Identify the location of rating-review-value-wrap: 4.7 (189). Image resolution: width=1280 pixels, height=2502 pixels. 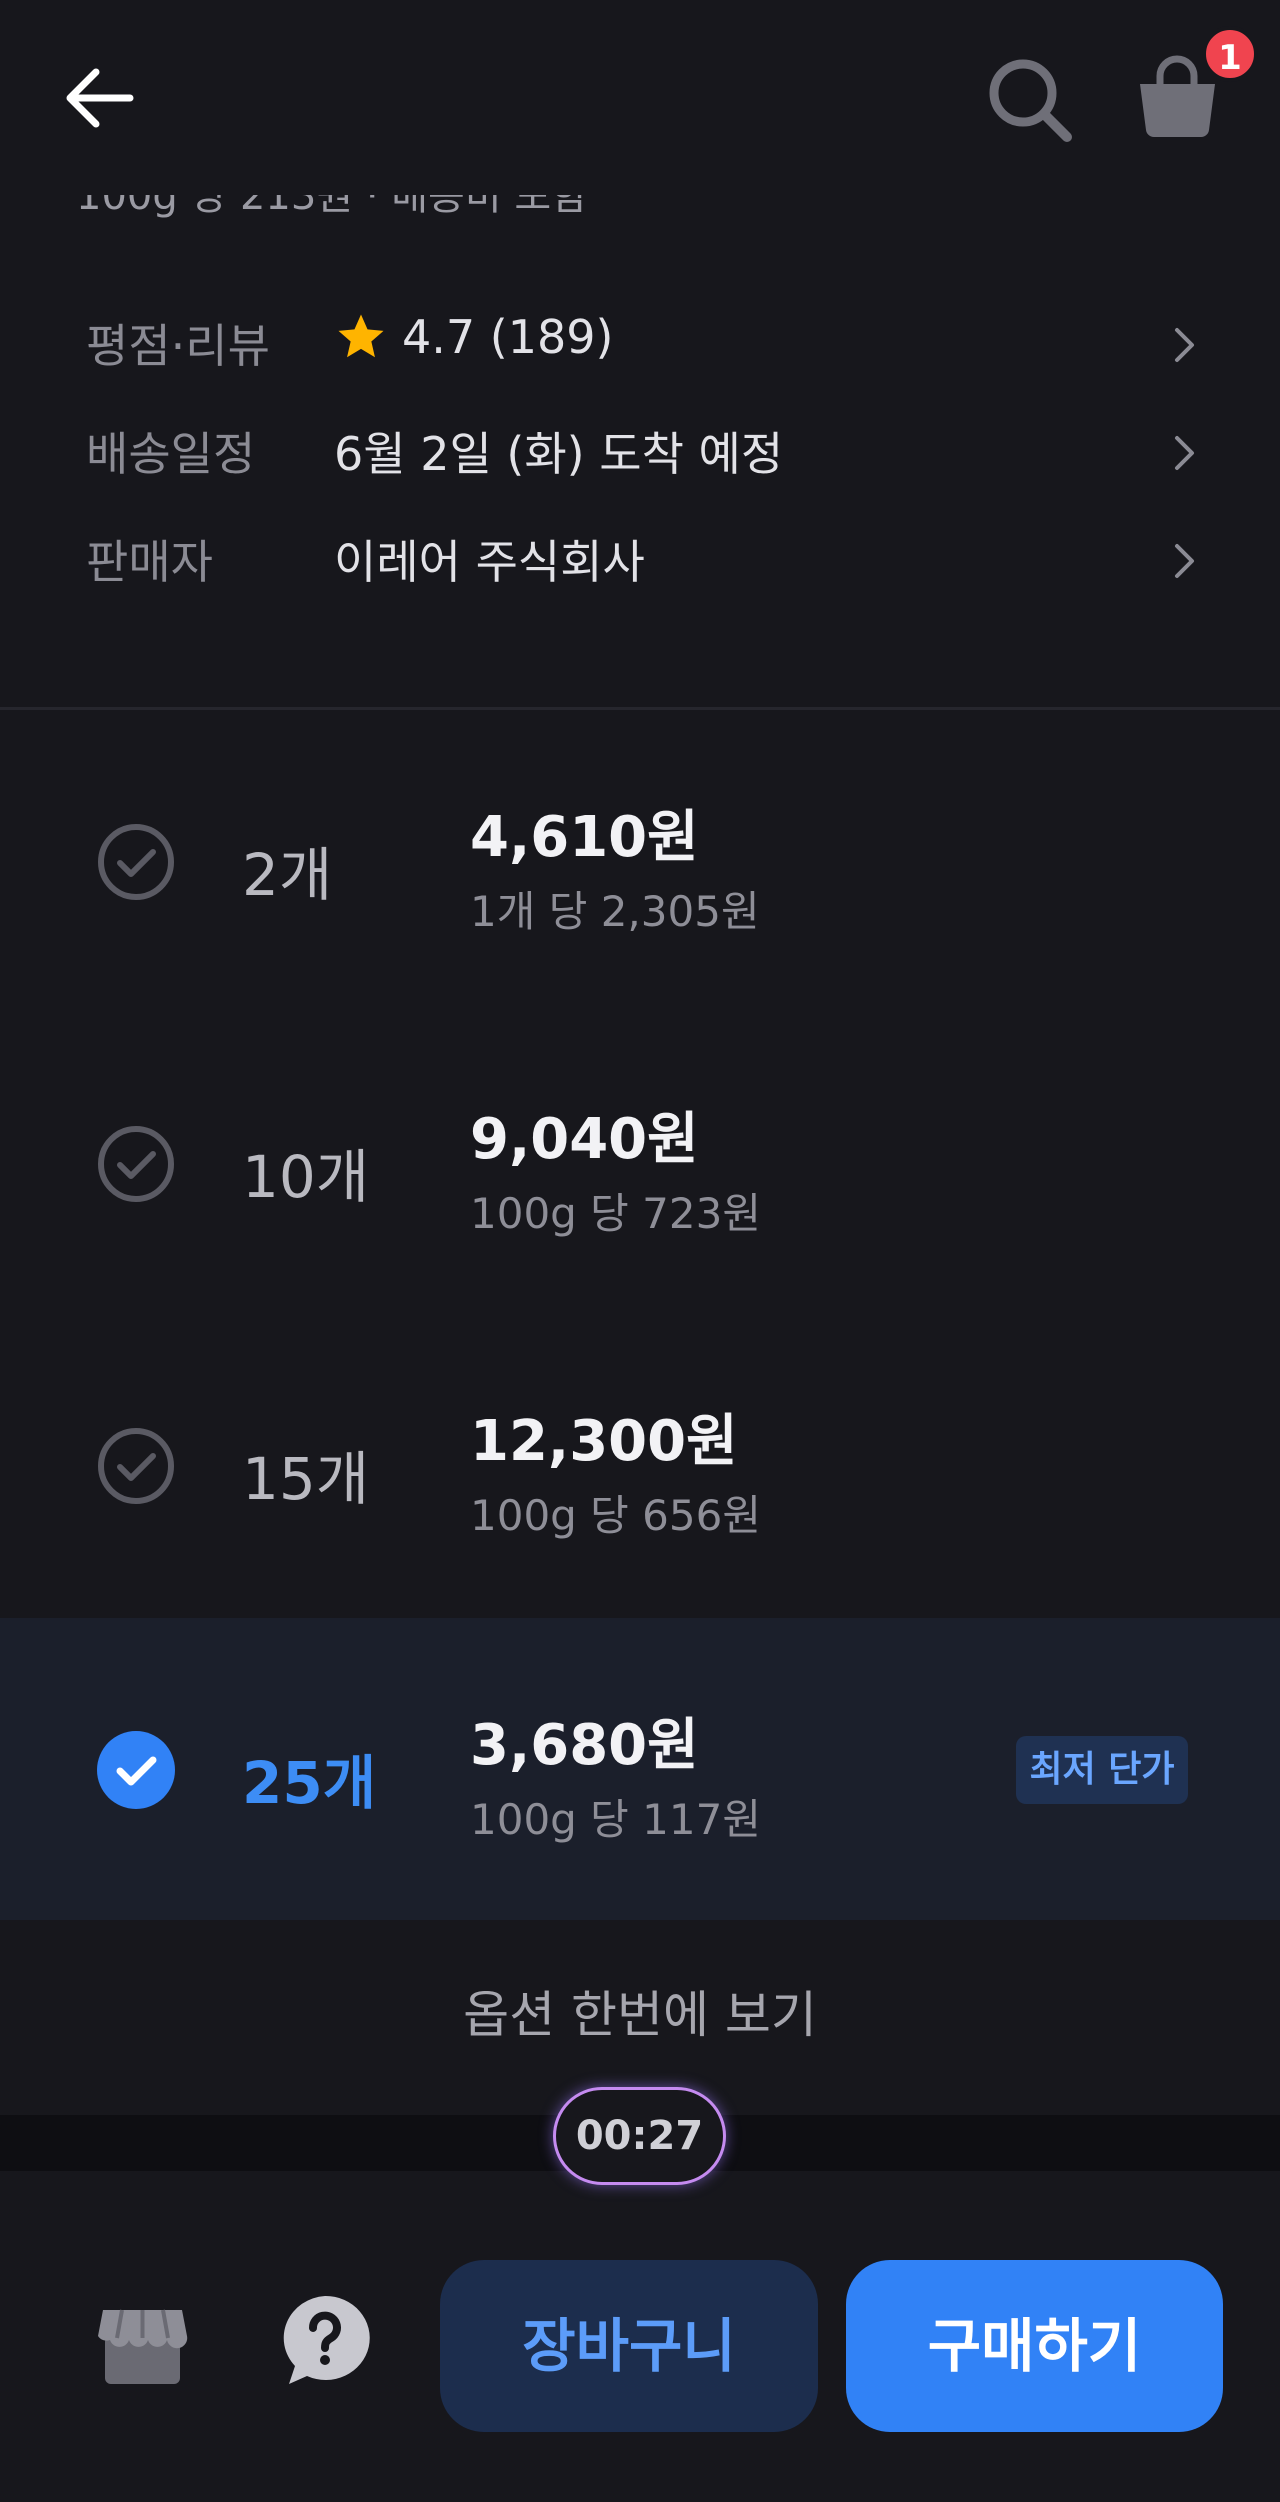
(473, 337).